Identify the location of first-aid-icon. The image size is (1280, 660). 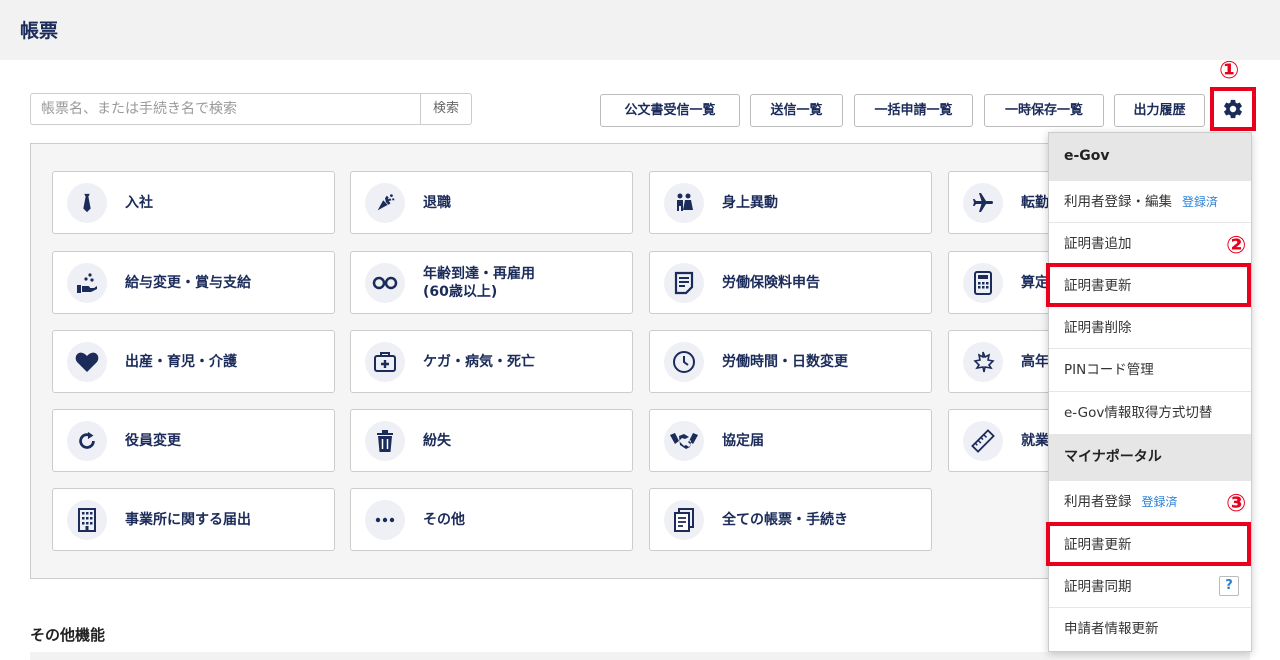
(385, 361).